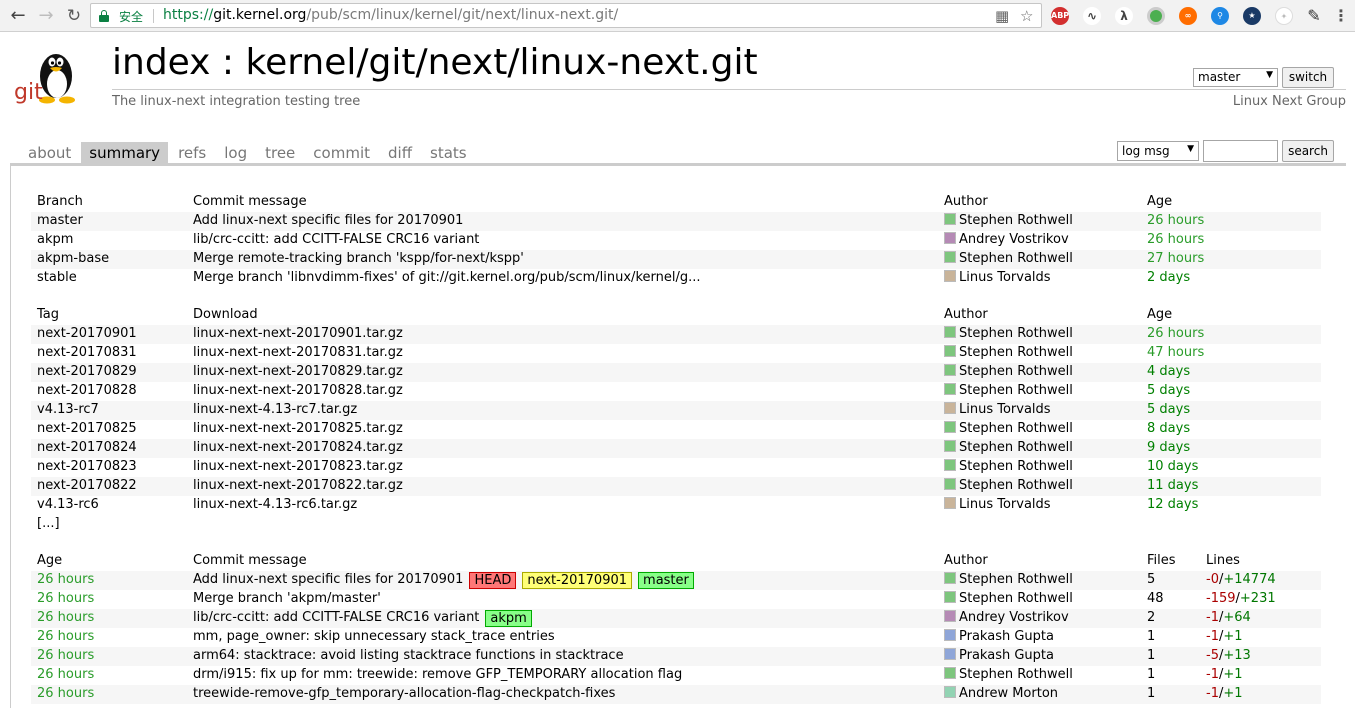 The height and width of the screenshot is (708, 1355). Describe the element at coordinates (87, 428) in the screenshot. I see `tag-name: next-20170825` at that location.